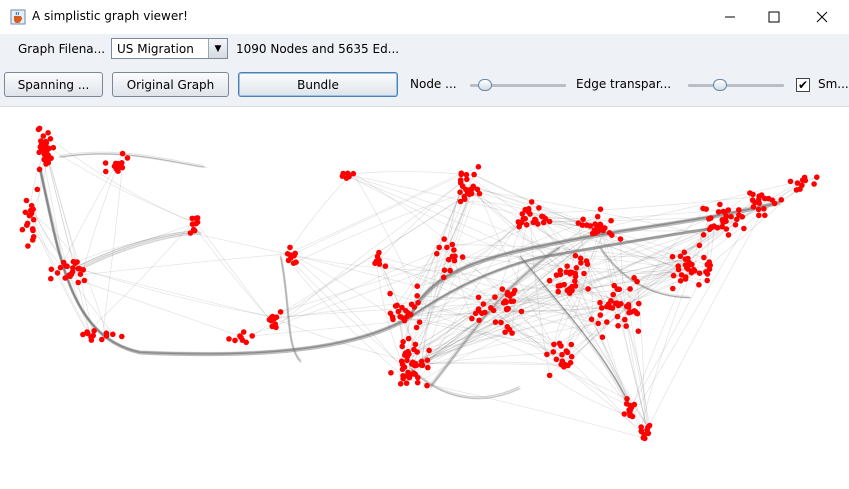 The image size is (849, 489). What do you see at coordinates (736, 85) in the screenshot?
I see `edge-transparency-slider` at bounding box center [736, 85].